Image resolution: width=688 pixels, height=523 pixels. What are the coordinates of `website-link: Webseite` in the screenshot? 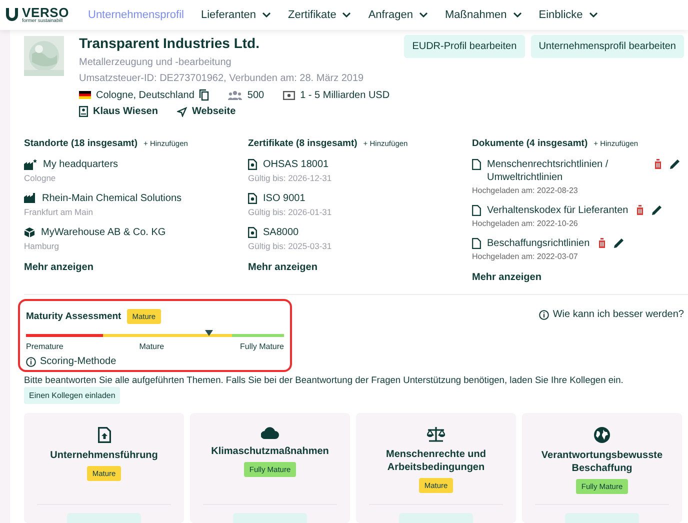 It's located at (214, 111).